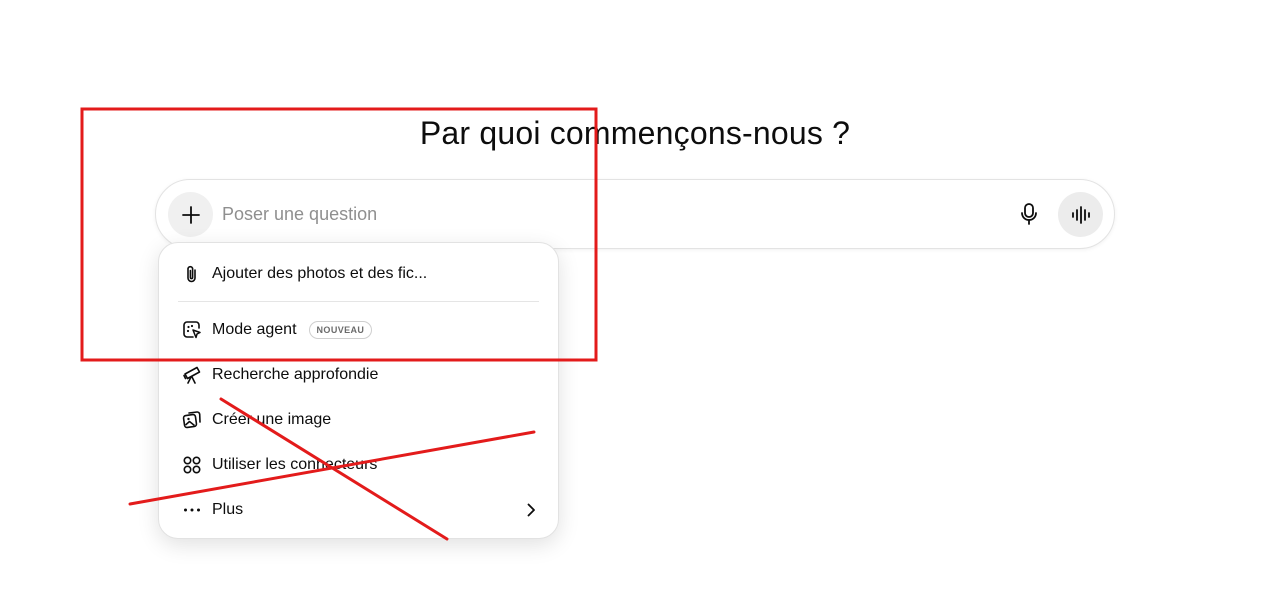 Image resolution: width=1283 pixels, height=596 pixels. Describe the element at coordinates (295, 464) in the screenshot. I see `menu-item-label: Utiliser les connecteurs` at that location.